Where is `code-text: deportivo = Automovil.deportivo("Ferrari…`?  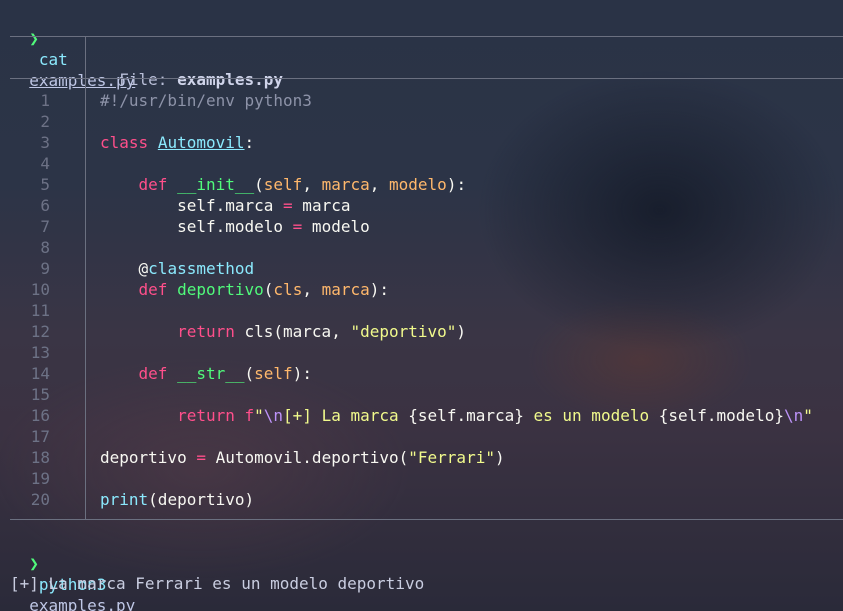
code-text: deportivo = Automovil.deportivo("Ferrari… is located at coordinates (302, 457).